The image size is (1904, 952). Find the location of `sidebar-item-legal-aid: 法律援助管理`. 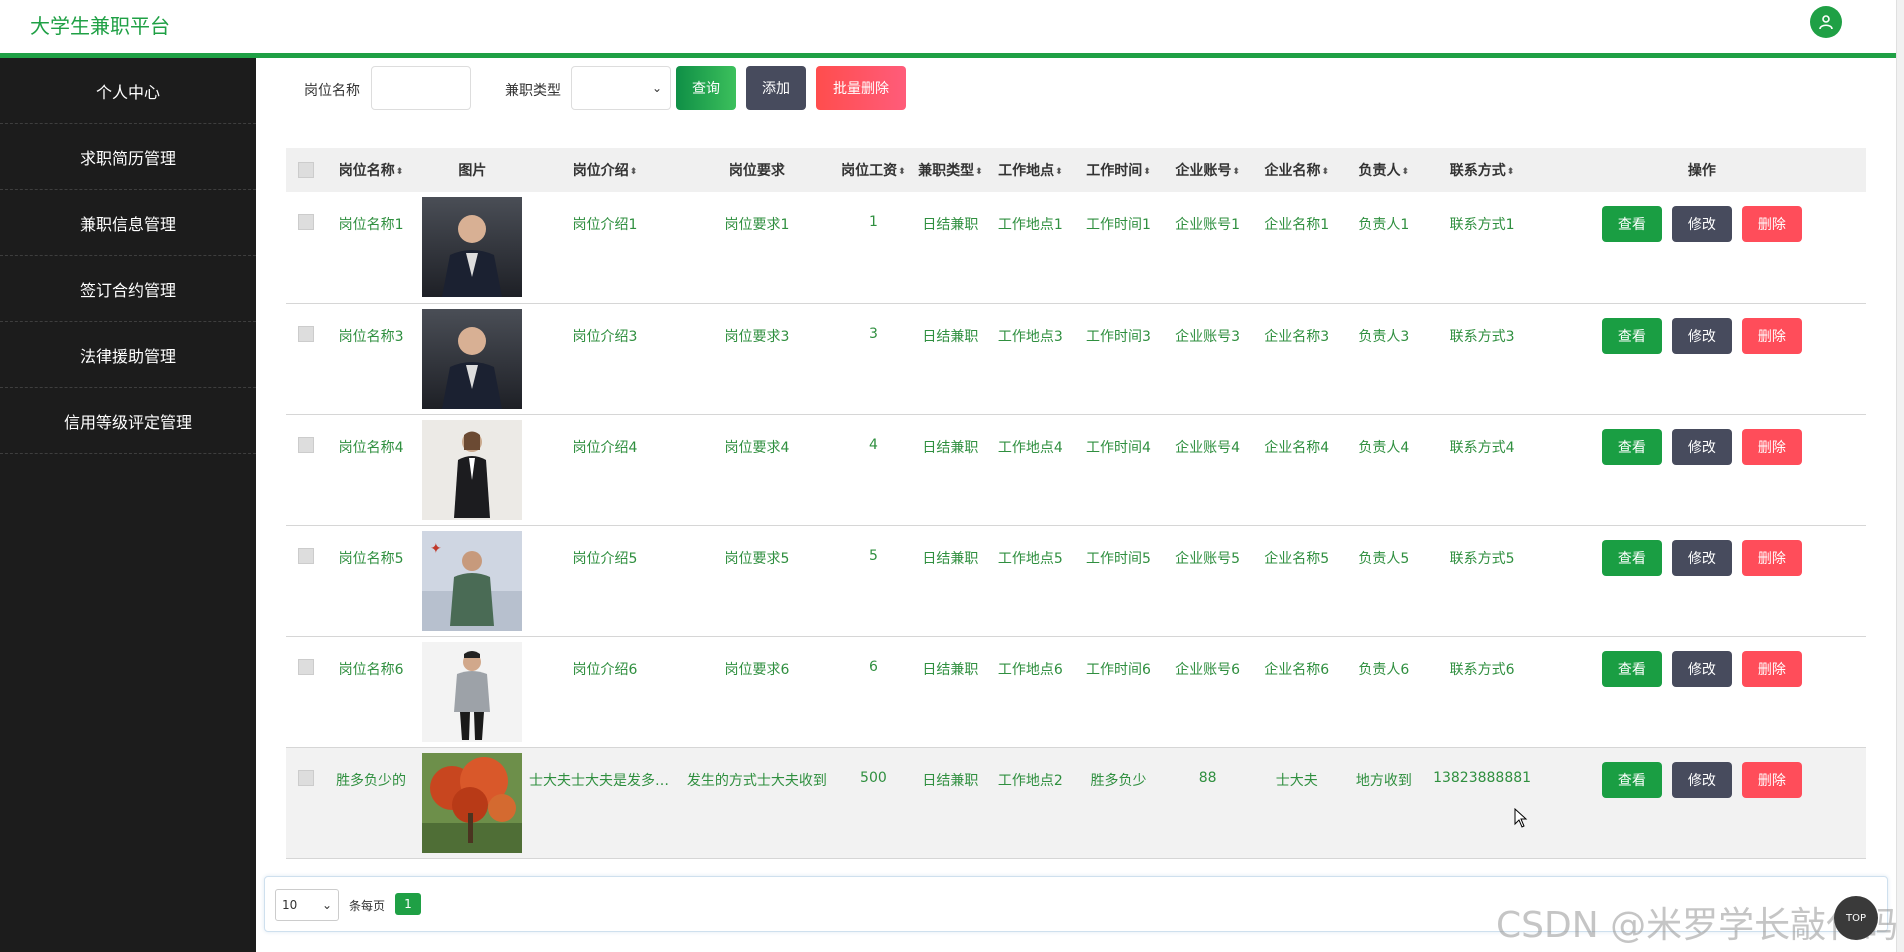

sidebar-item-legal-aid: 法律援助管理 is located at coordinates (128, 355).